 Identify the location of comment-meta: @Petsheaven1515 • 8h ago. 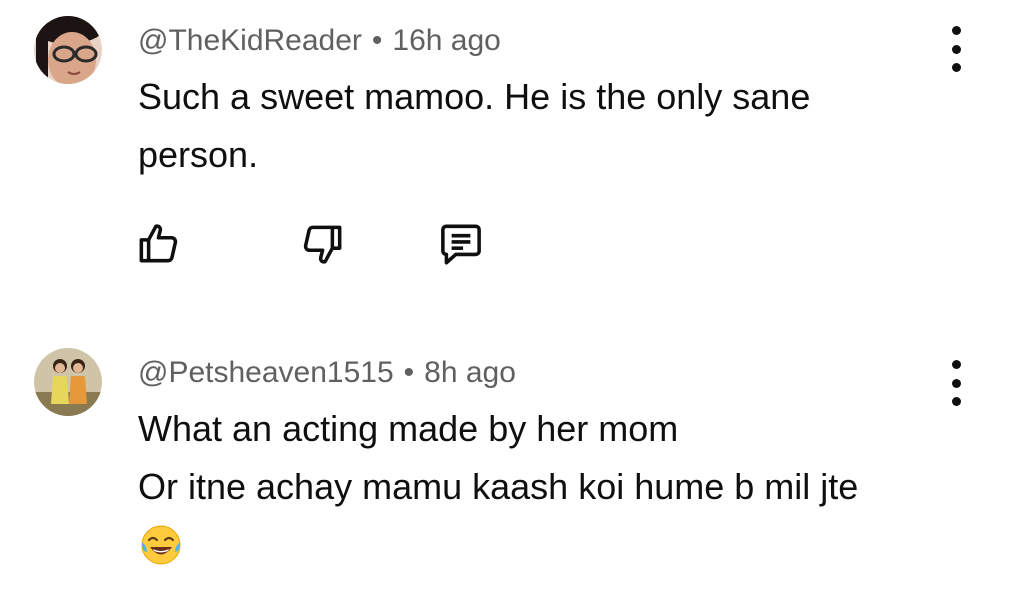
(327, 373).